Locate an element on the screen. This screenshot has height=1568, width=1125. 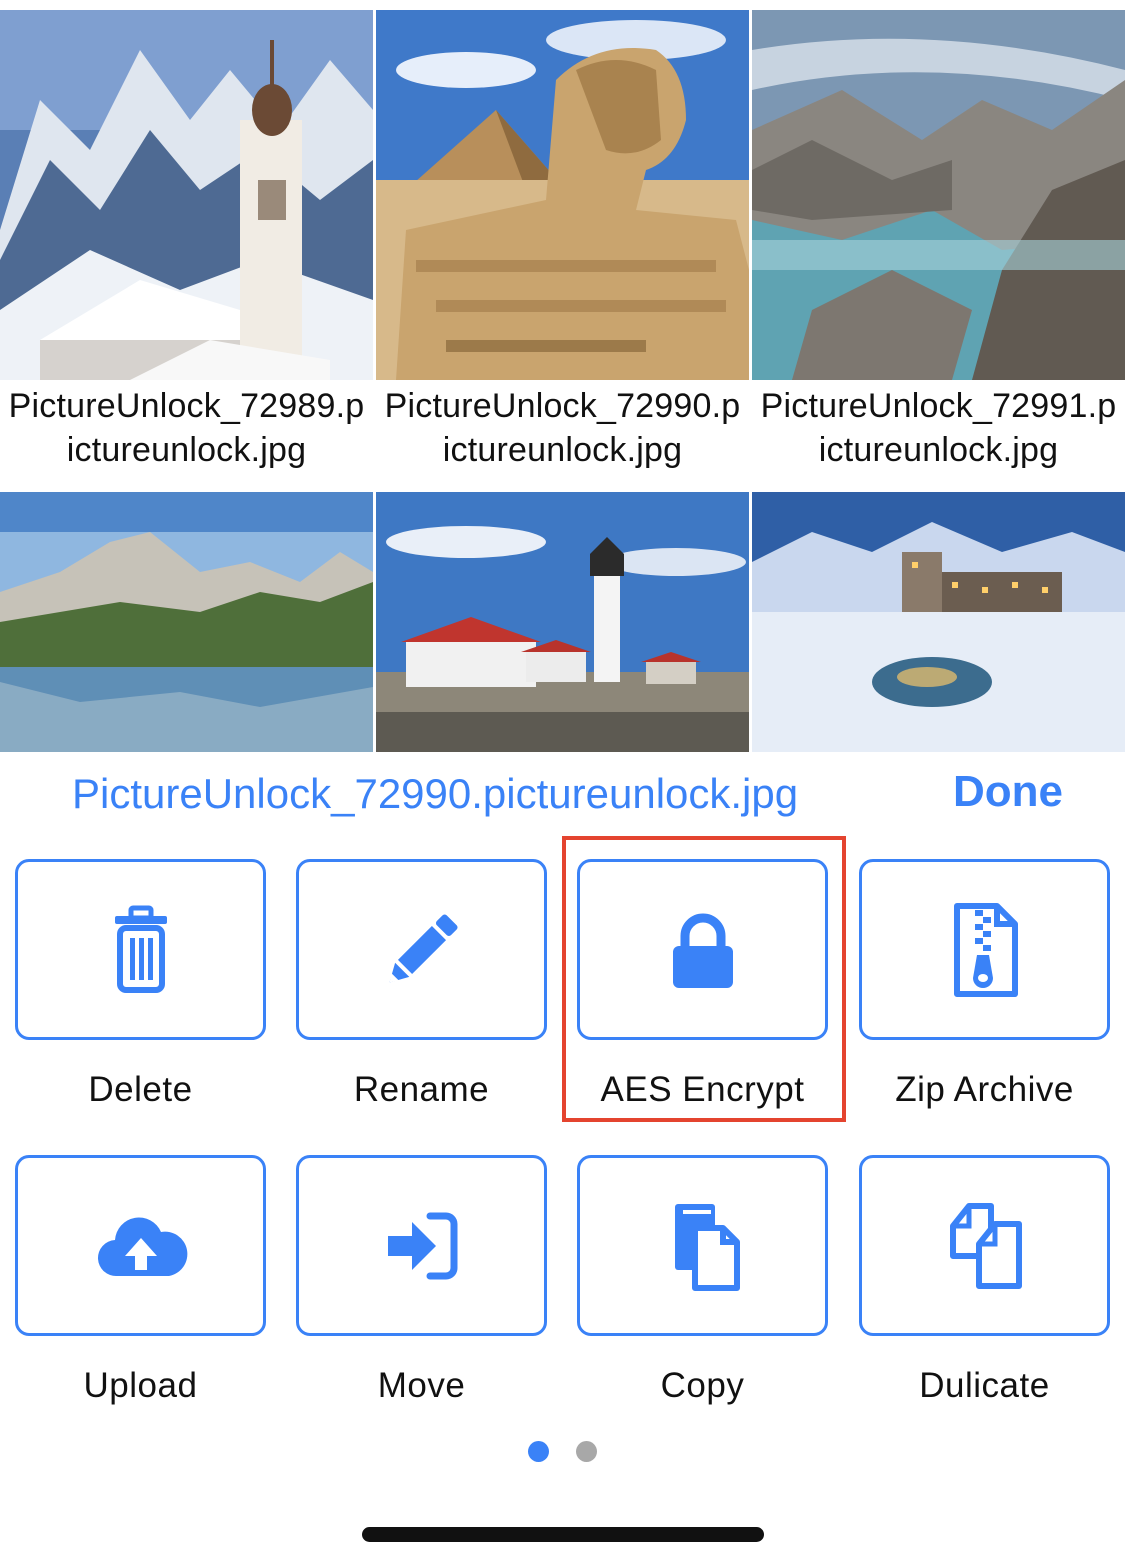
done-button: Done is located at coordinates (1008, 792).